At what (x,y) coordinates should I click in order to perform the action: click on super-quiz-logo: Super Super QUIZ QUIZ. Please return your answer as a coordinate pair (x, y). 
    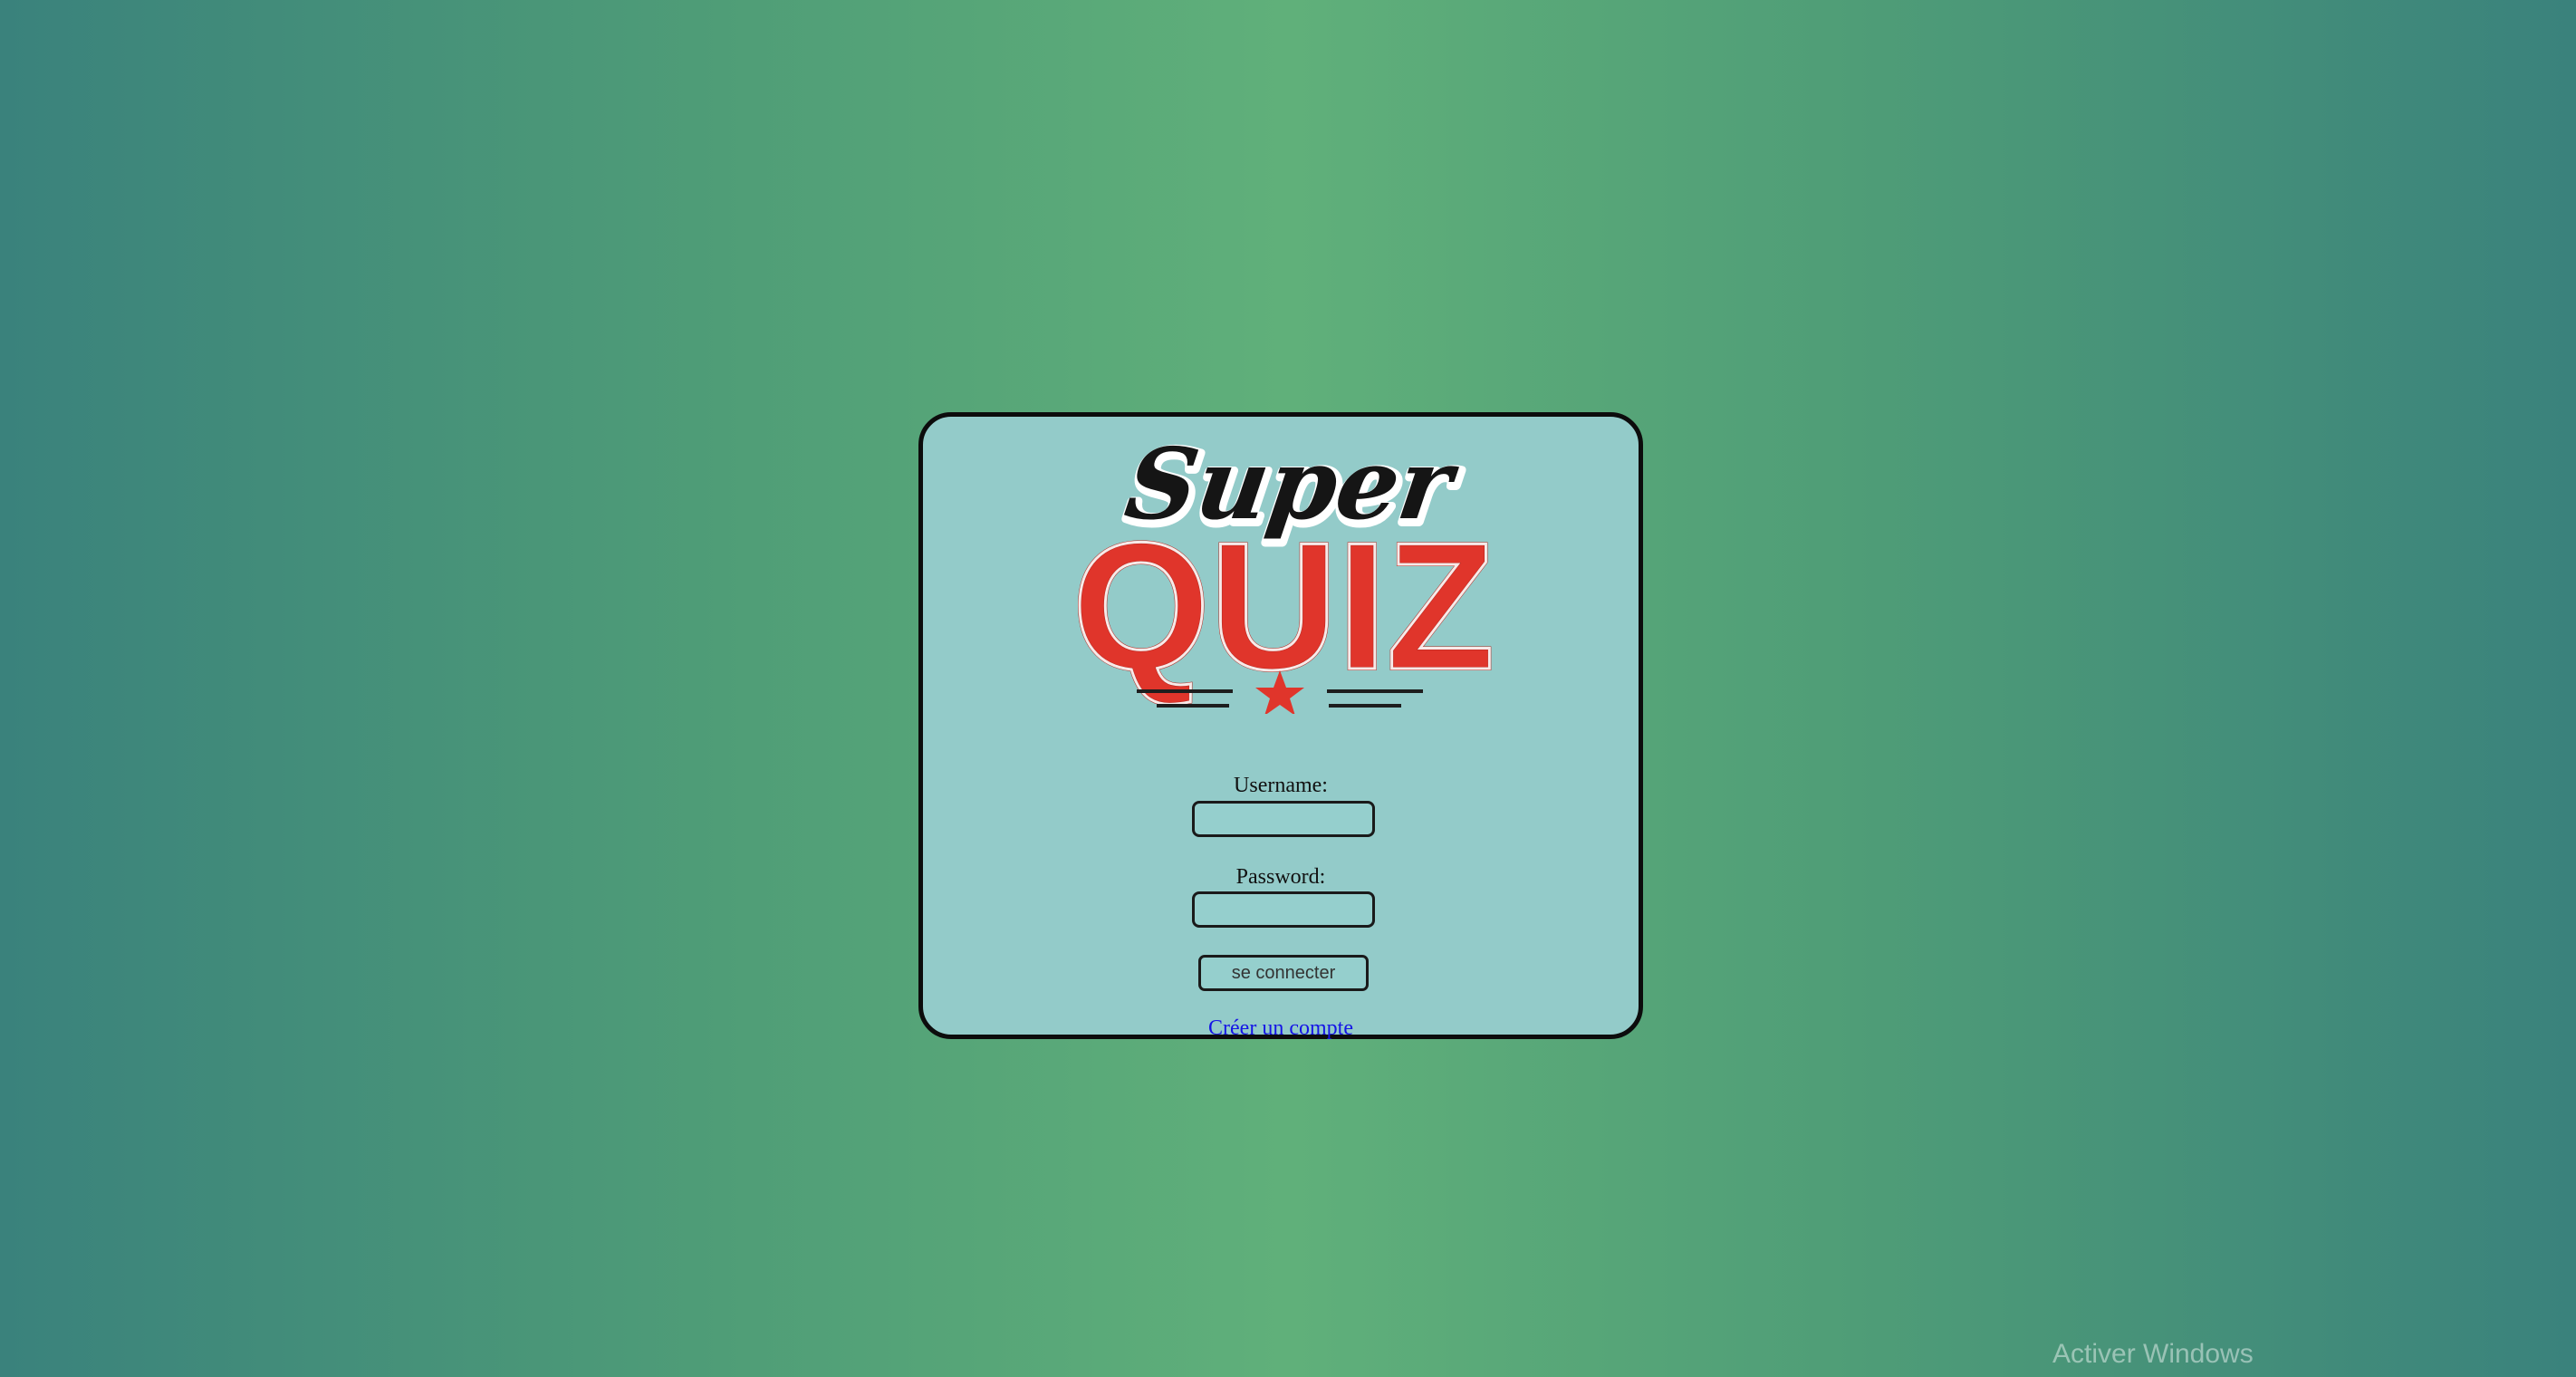
    Looking at the image, I should click on (1283, 573).